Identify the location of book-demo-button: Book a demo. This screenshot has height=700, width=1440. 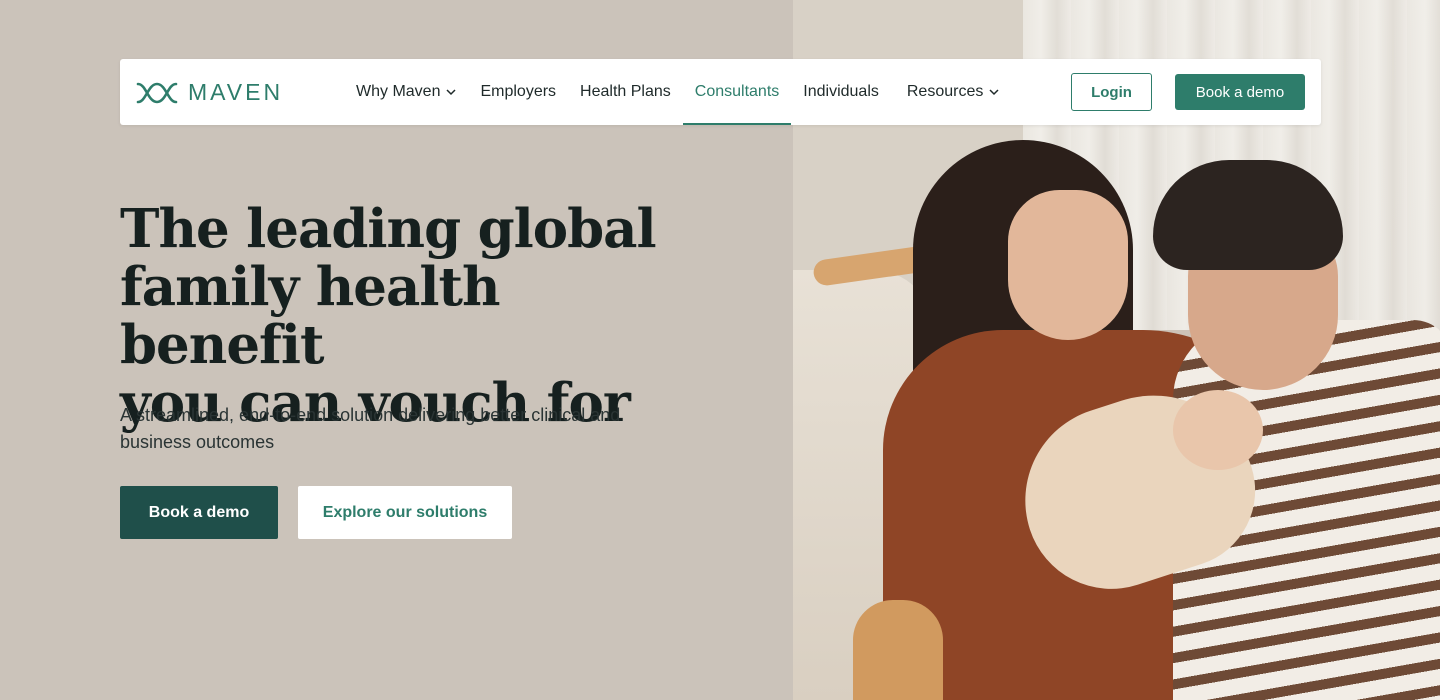
(199, 512).